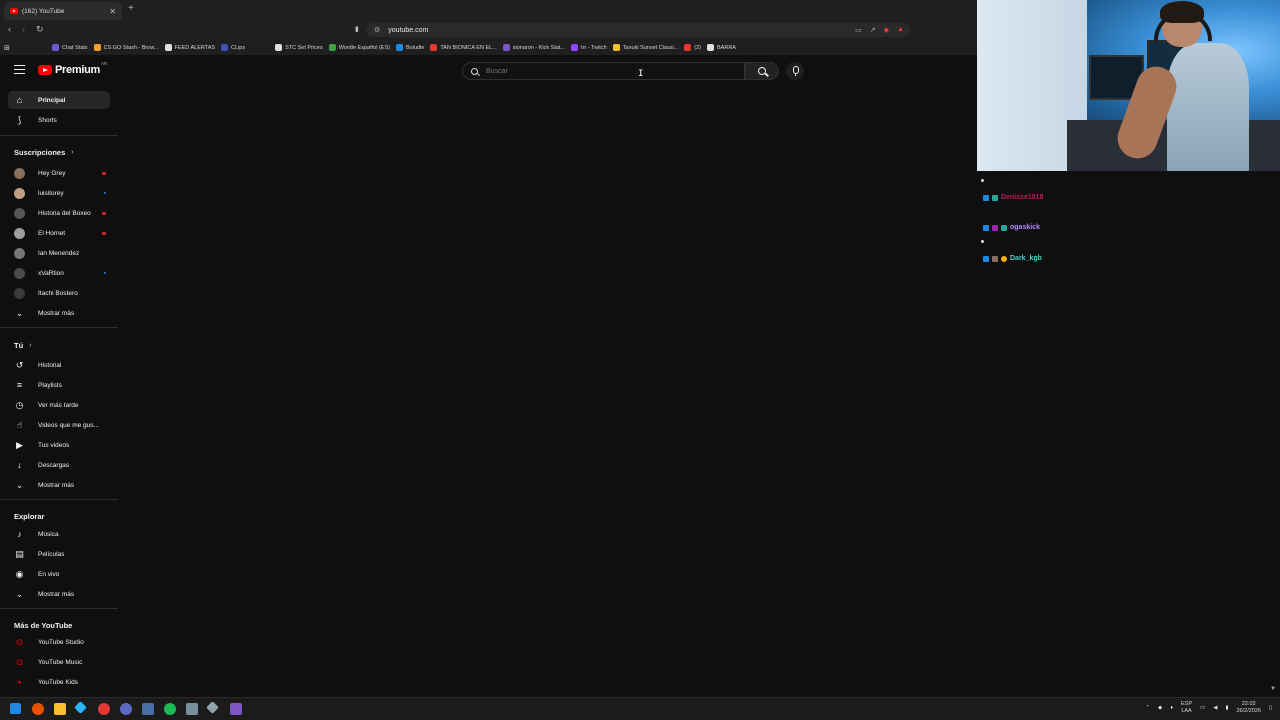  What do you see at coordinates (638, 30) in the screenshot?
I see `address-bar: ⚙ youtube.com ▭ ↗ ◆ ▲` at bounding box center [638, 30].